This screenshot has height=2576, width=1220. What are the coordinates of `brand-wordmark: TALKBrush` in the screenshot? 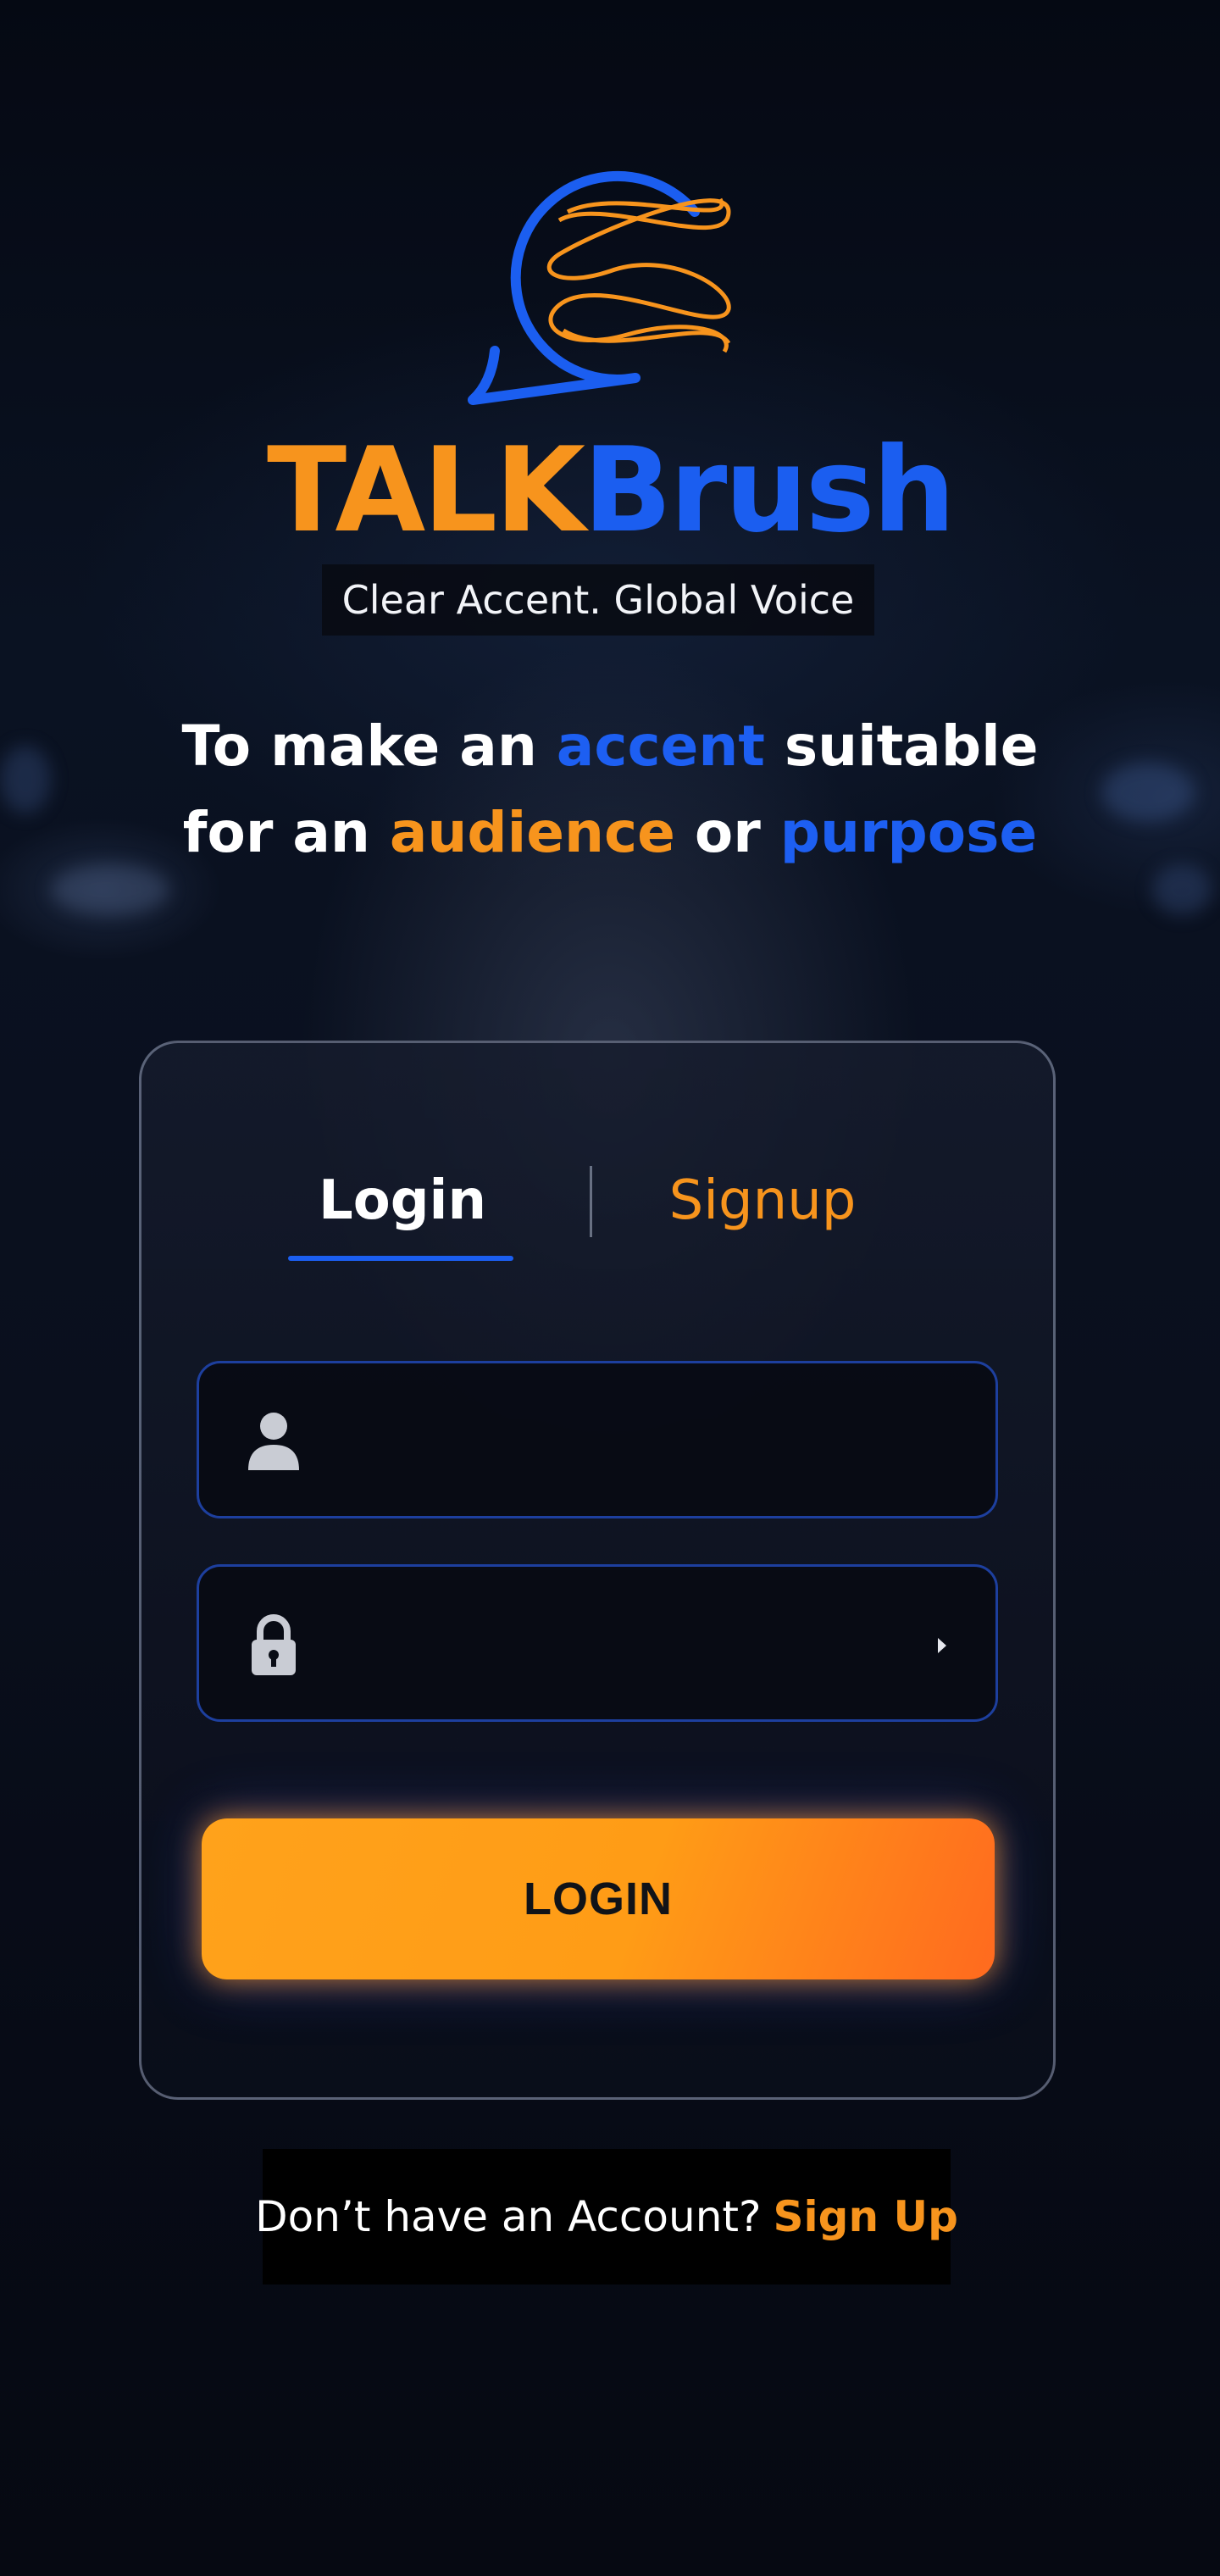 It's located at (610, 490).